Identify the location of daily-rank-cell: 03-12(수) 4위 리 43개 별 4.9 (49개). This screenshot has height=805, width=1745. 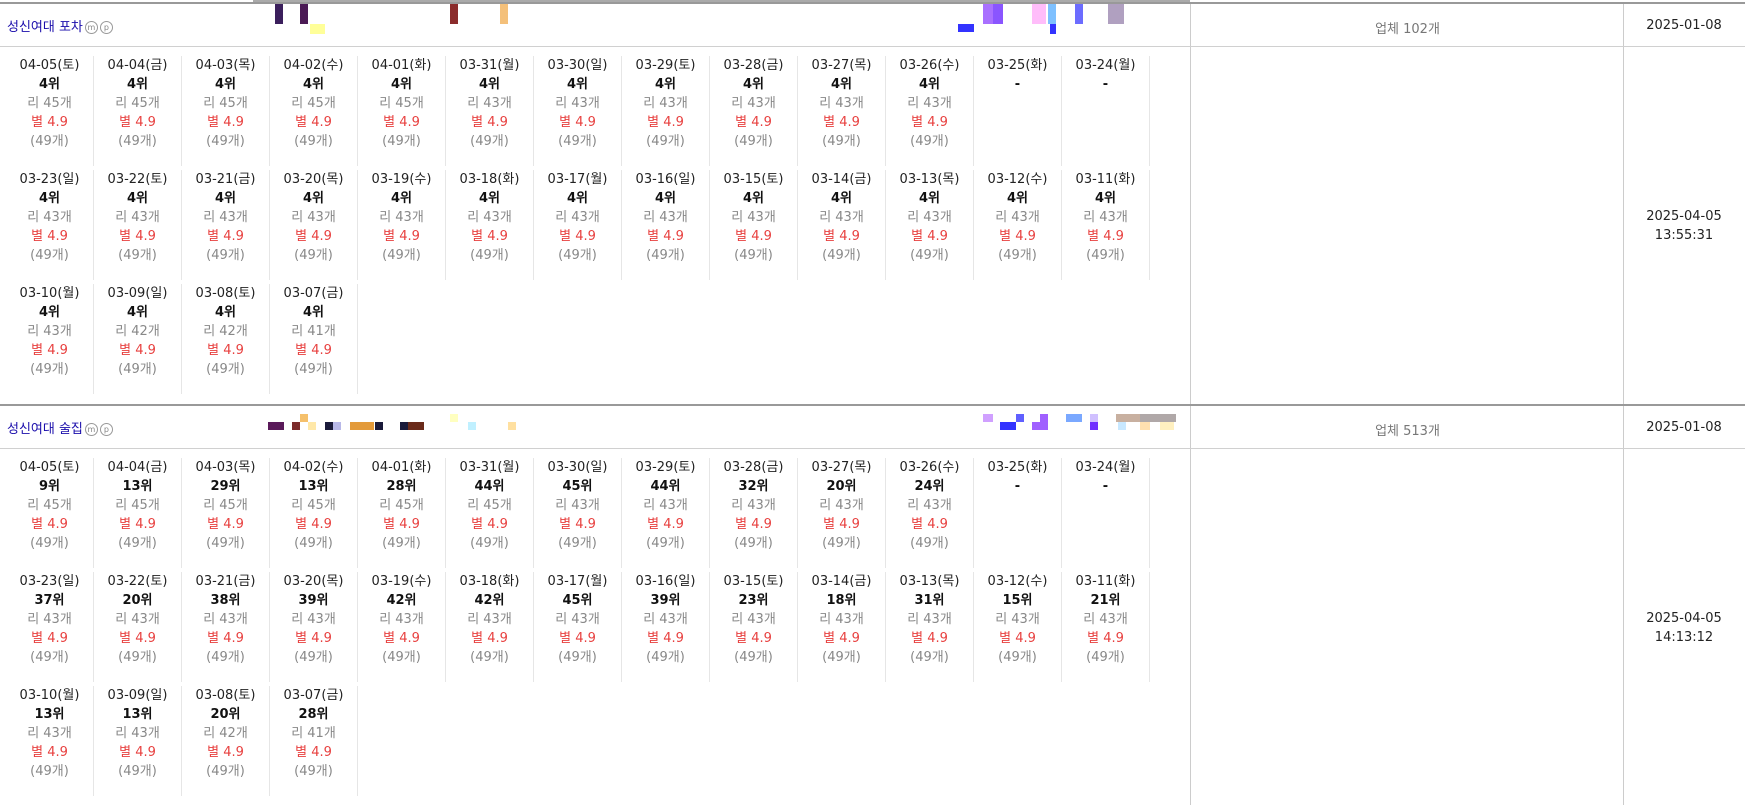
(1018, 225).